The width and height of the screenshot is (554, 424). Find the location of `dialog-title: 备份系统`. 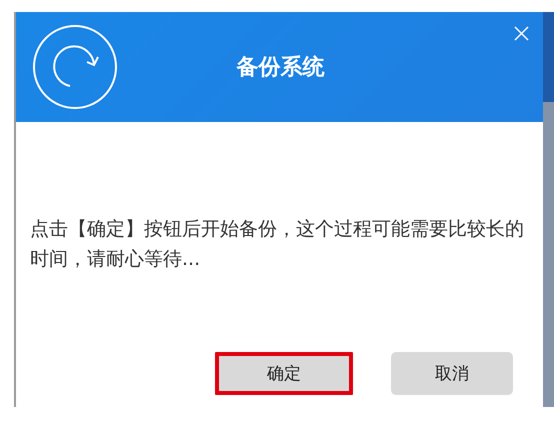

dialog-title: 备份系统 is located at coordinates (280, 68).